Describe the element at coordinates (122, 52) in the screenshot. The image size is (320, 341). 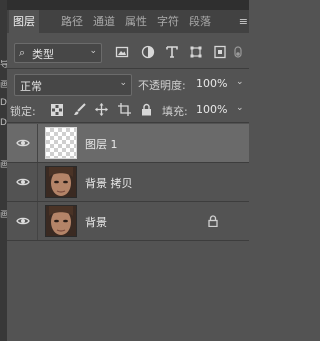
I see `image-filter-icon` at that location.